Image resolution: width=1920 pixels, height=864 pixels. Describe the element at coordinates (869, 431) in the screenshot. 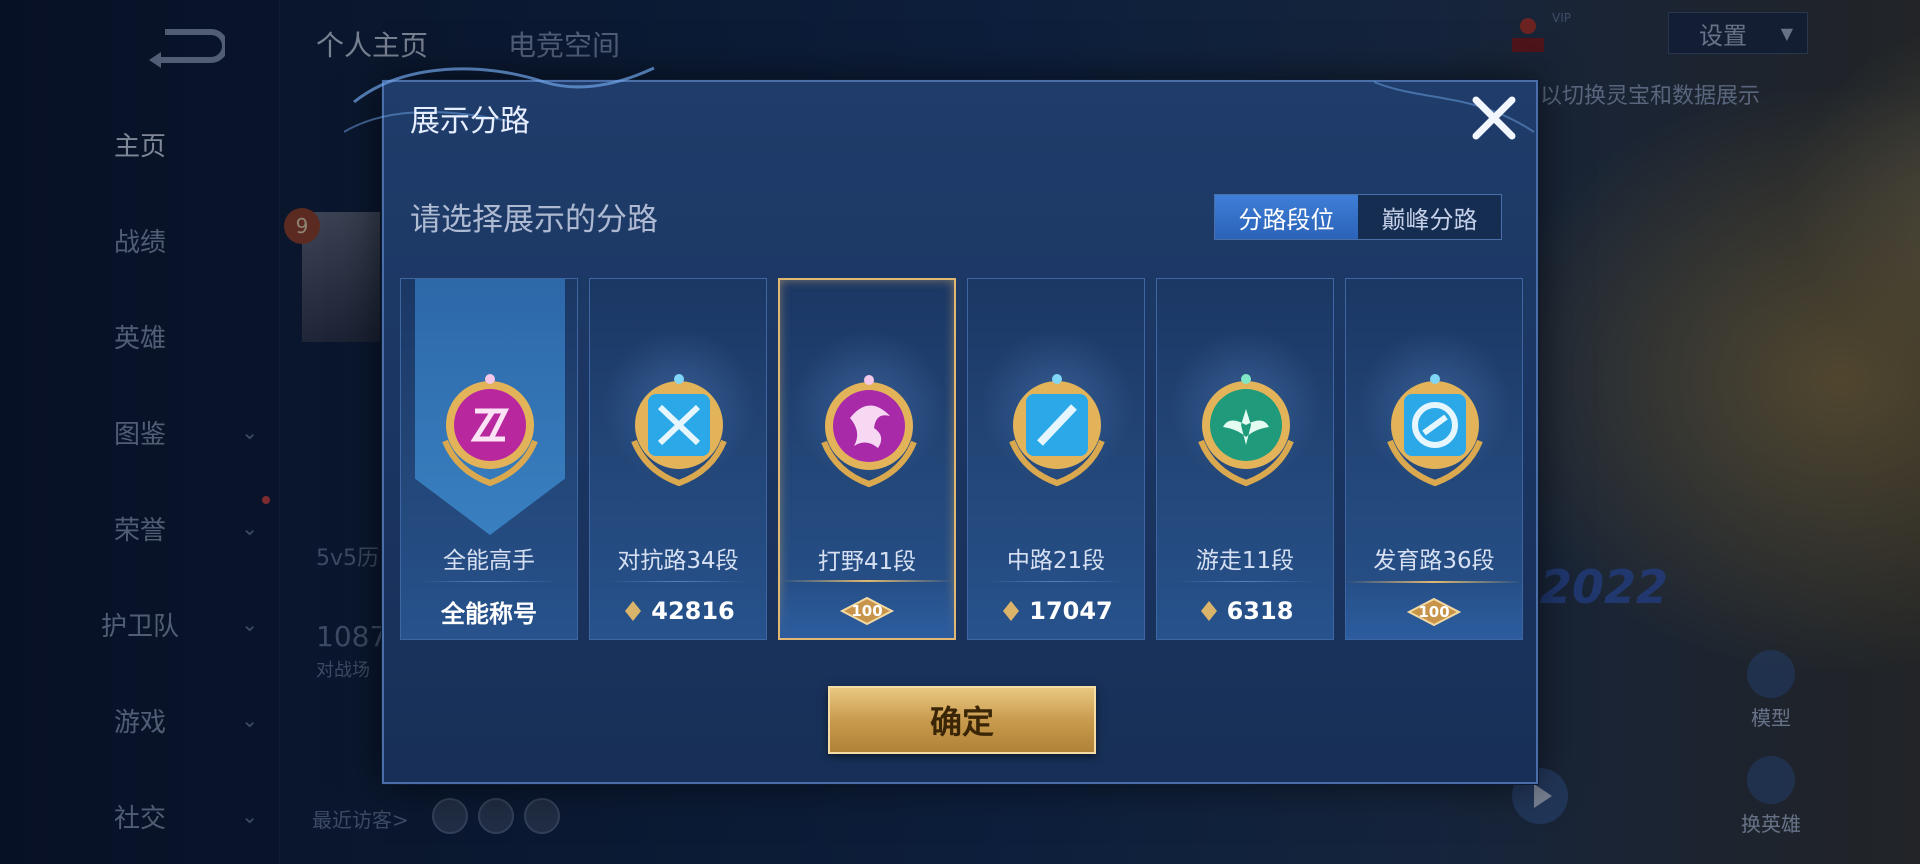

I see `jungle-emblem-icon` at that location.